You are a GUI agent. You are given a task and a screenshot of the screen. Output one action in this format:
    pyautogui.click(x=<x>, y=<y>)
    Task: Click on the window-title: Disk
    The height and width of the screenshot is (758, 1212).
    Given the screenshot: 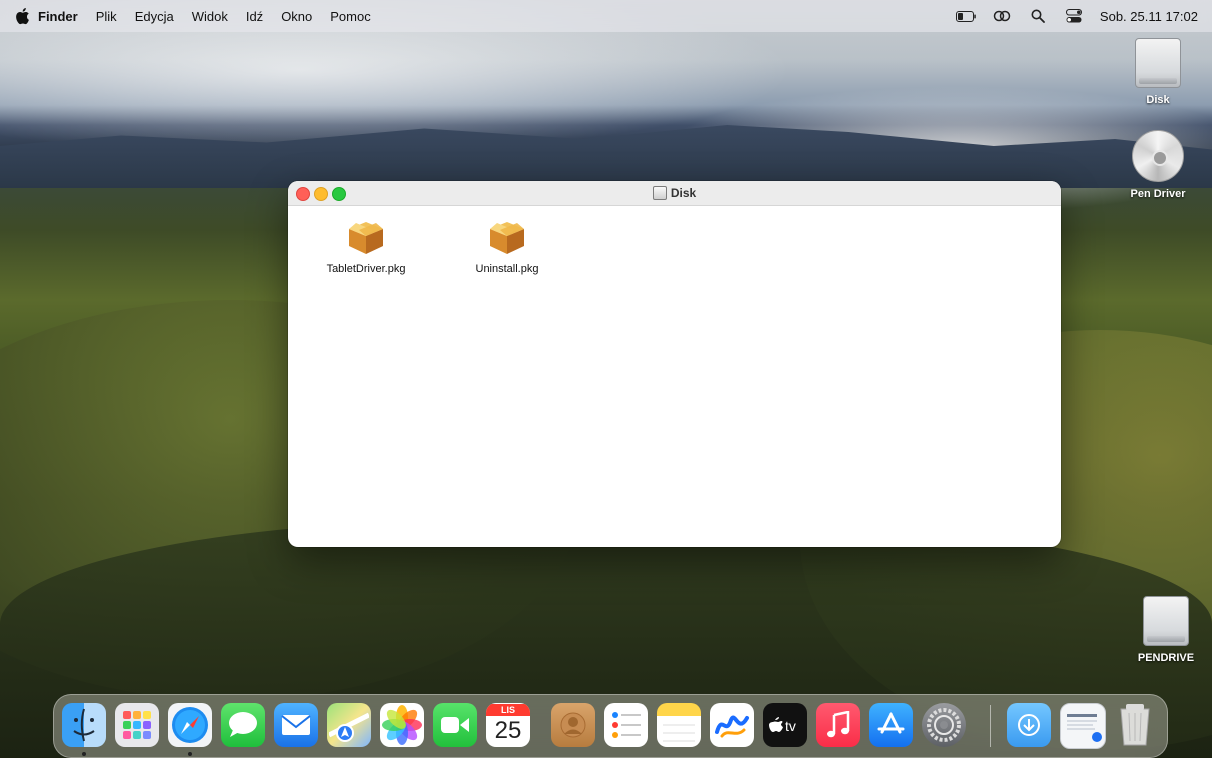 What is the action you would take?
    pyautogui.click(x=674, y=193)
    